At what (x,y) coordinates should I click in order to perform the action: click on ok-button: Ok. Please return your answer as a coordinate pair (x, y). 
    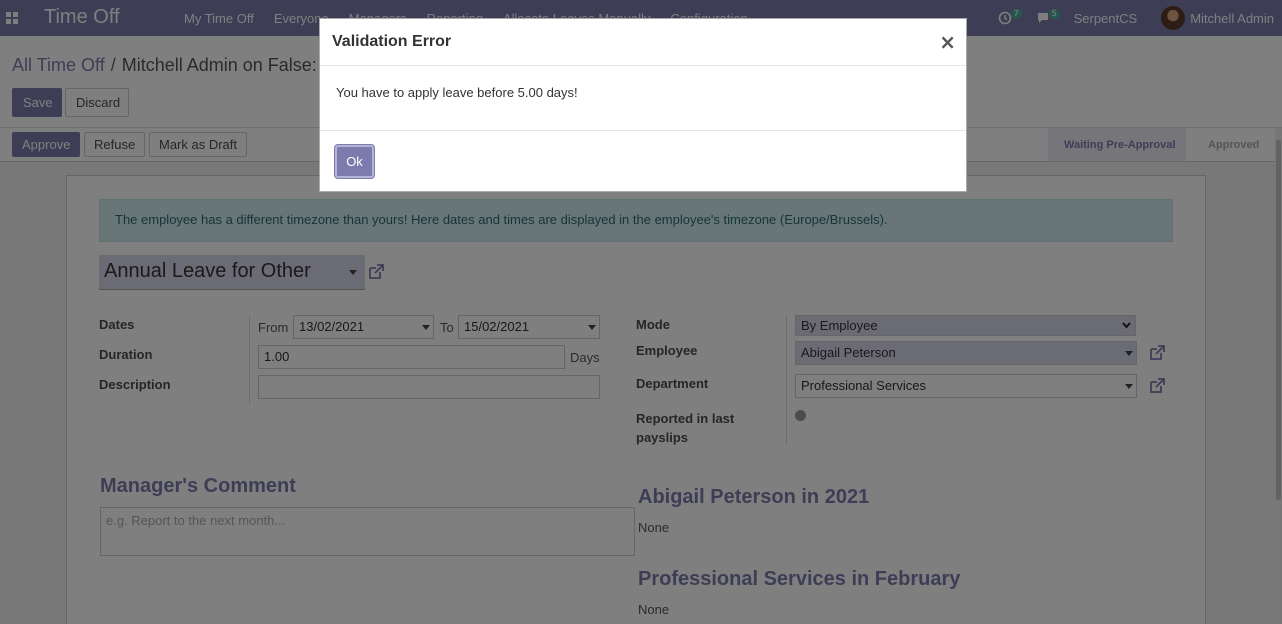
    Looking at the image, I should click on (354, 161).